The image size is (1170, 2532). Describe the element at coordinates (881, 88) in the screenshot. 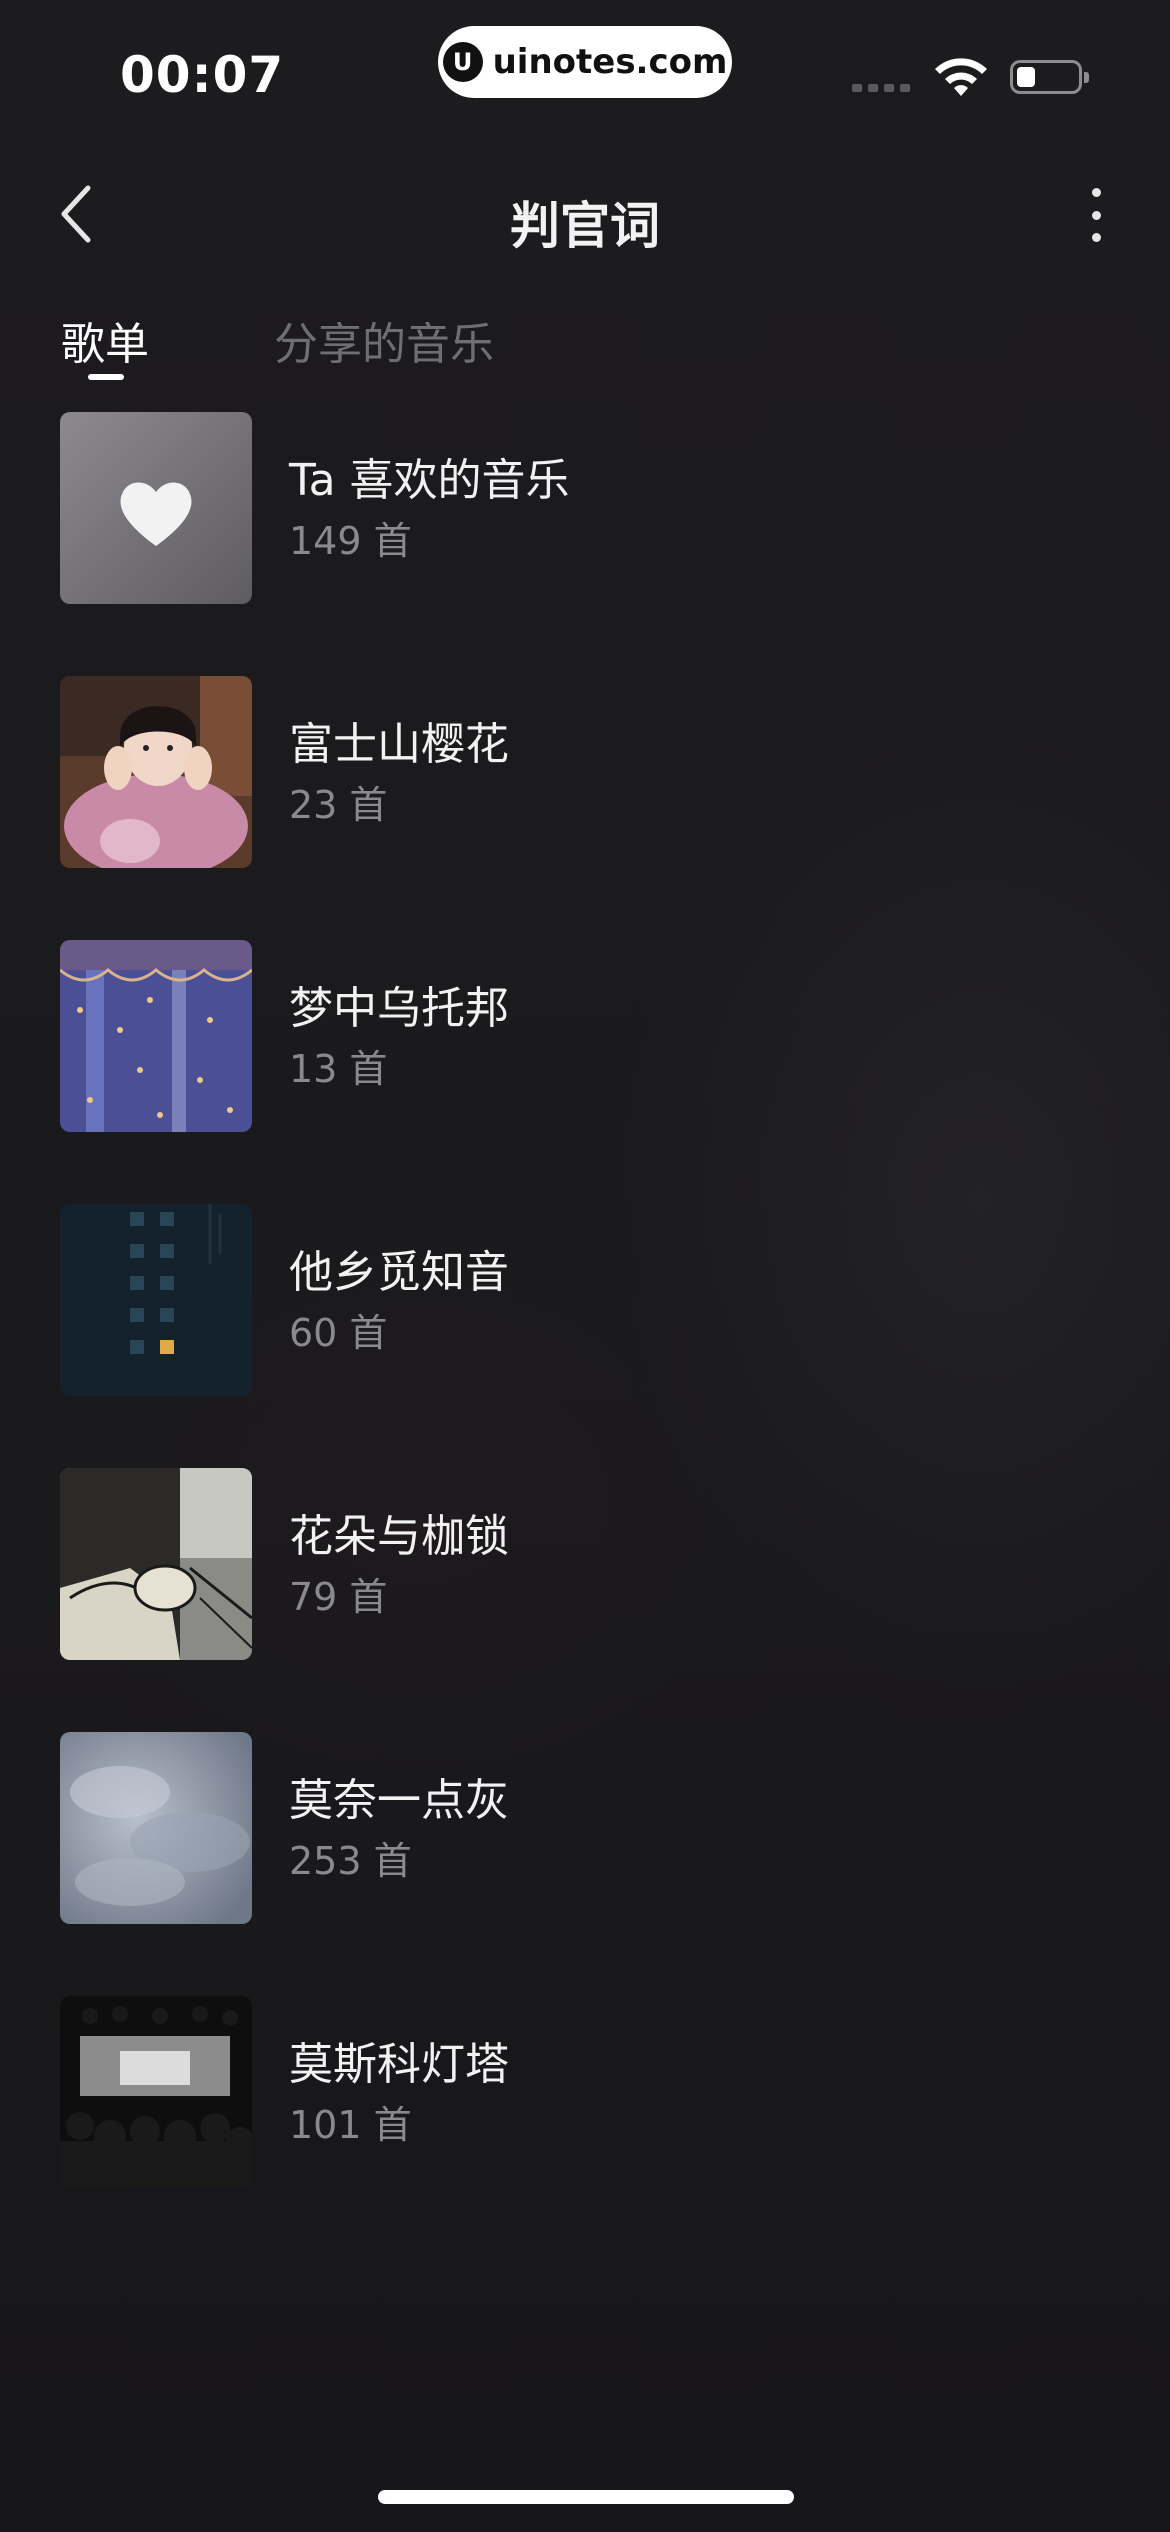

I see `cellular-signal-icon` at that location.